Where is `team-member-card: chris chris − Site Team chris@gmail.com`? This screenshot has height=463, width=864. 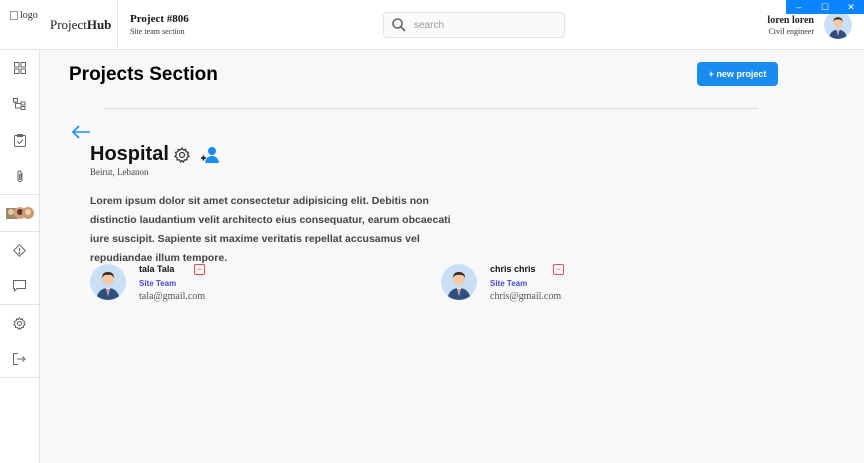
team-member-card: chris chris − Site Team chris@gmail.com is located at coordinates (556, 284).